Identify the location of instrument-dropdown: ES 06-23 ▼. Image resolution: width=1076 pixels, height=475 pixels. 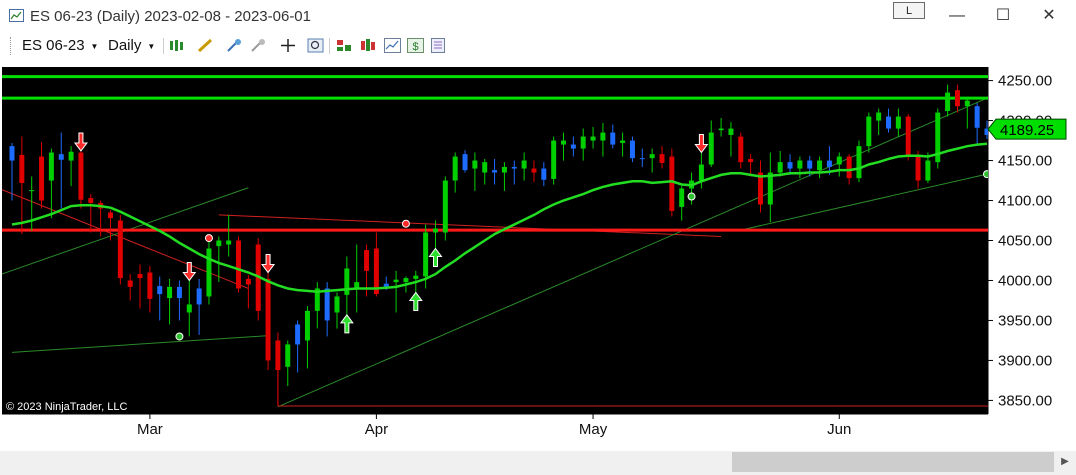
(60, 45).